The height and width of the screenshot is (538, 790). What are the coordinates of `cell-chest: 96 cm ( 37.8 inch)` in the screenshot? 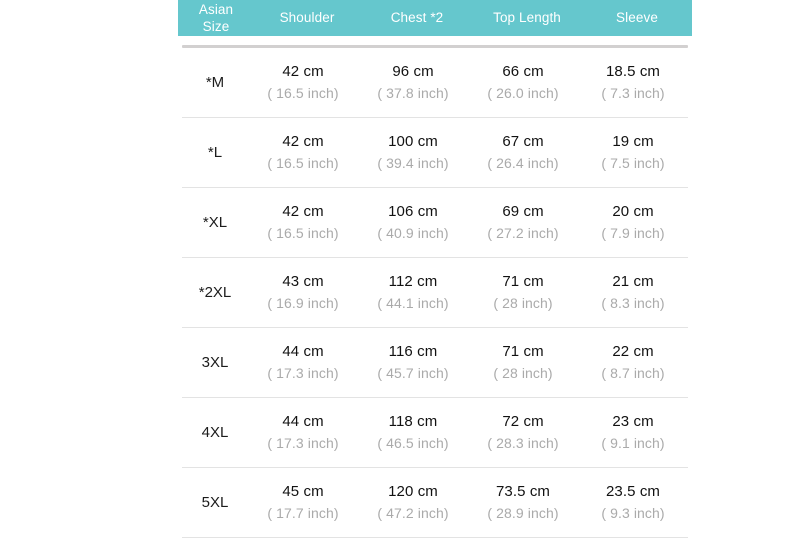 It's located at (413, 82).